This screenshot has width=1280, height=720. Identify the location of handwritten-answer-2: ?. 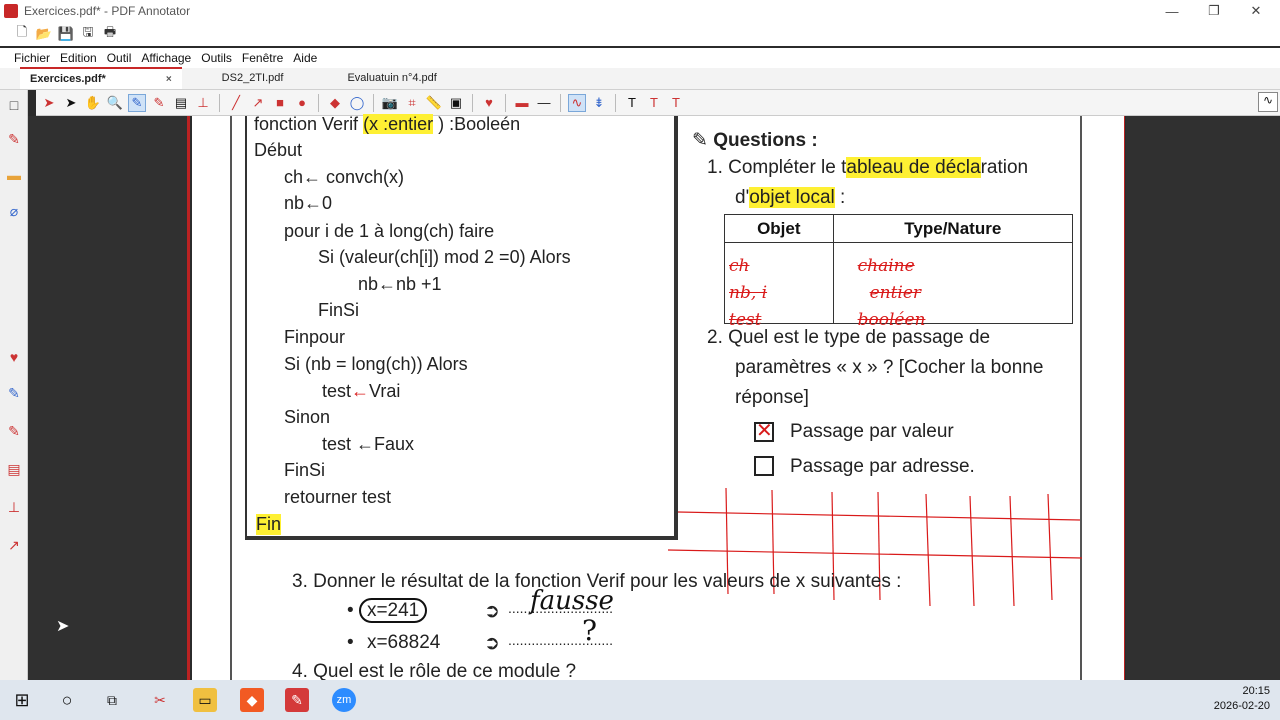
(590, 630).